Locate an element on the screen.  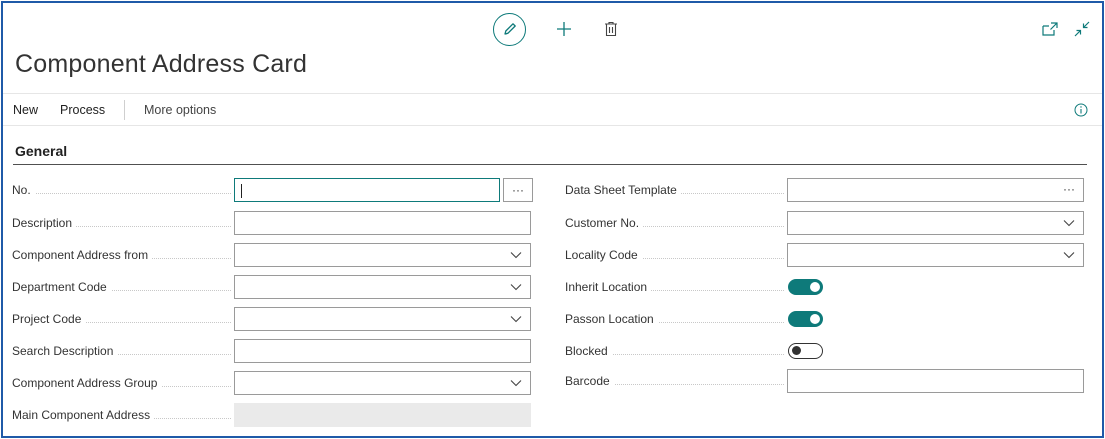
field-label: Main Component Address is located at coordinates (83, 415).